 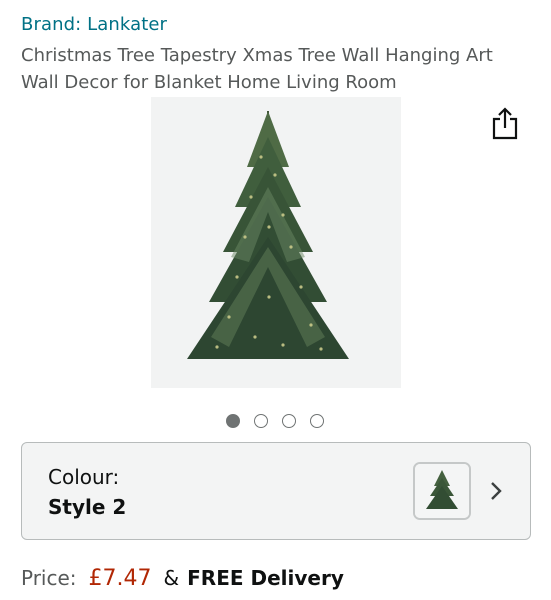 What do you see at coordinates (182, 578) in the screenshot?
I see `price-row: Price: £7.47 & FREE Delivery` at bounding box center [182, 578].